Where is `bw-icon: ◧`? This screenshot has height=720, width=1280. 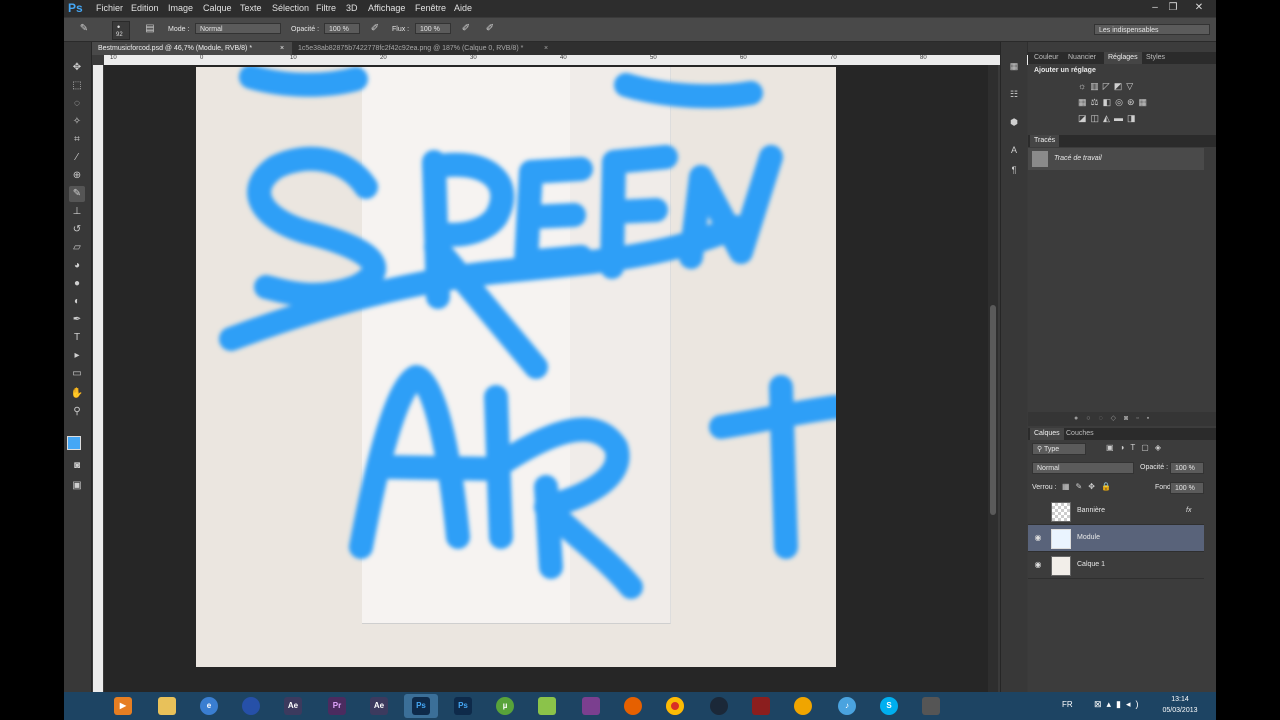
bw-icon: ◧ is located at coordinates (1109, 102).